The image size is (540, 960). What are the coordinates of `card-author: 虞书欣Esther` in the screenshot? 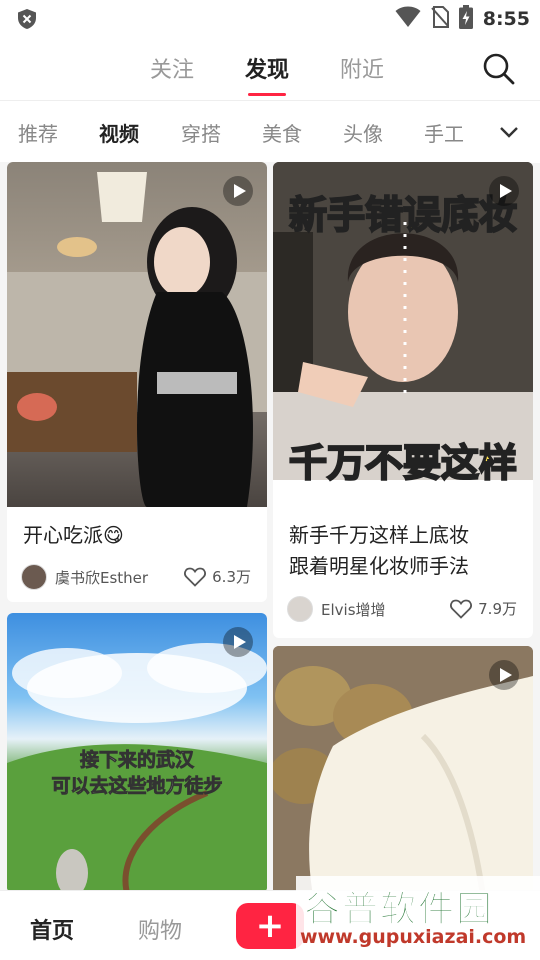 It's located at (84, 577).